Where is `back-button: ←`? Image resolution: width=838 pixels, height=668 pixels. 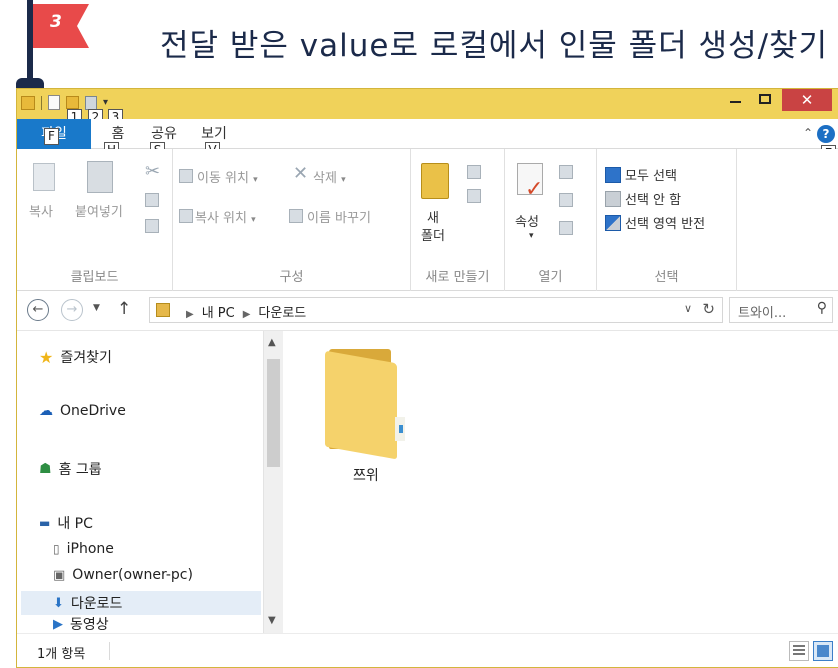 back-button: ← is located at coordinates (38, 310).